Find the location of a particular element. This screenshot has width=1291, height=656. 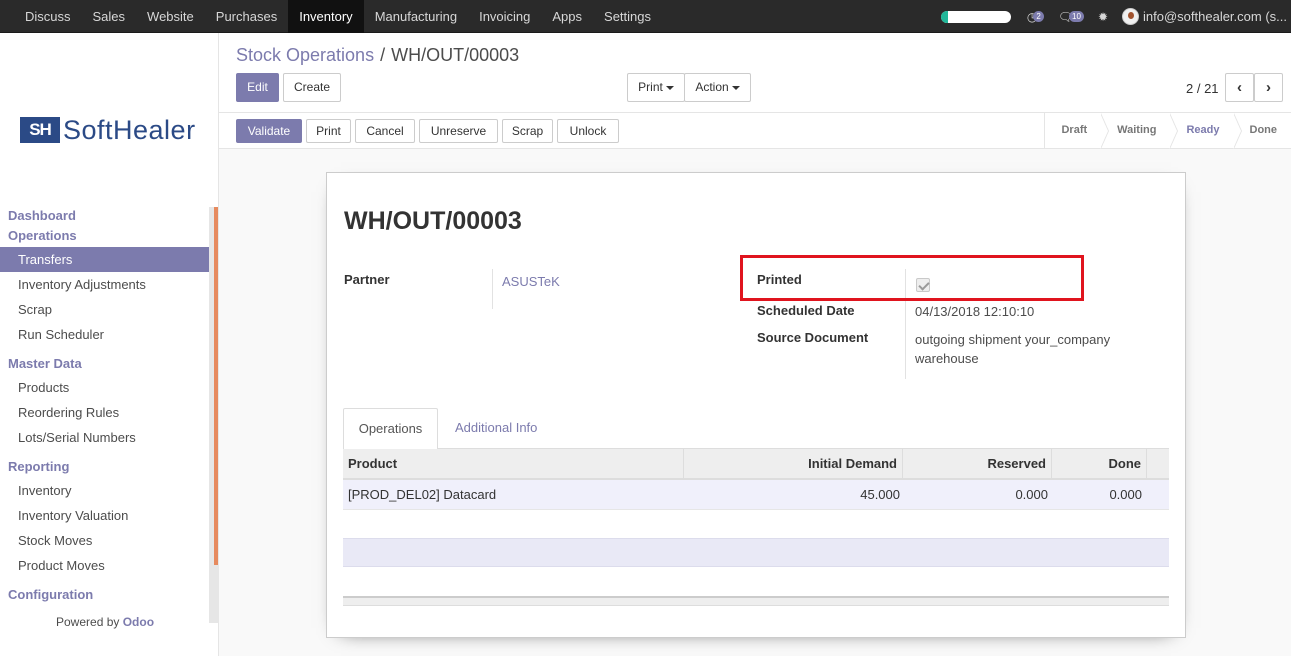

sidebar-item-lots-serial-numbers: Lots/Serial Numbers is located at coordinates (104, 437).